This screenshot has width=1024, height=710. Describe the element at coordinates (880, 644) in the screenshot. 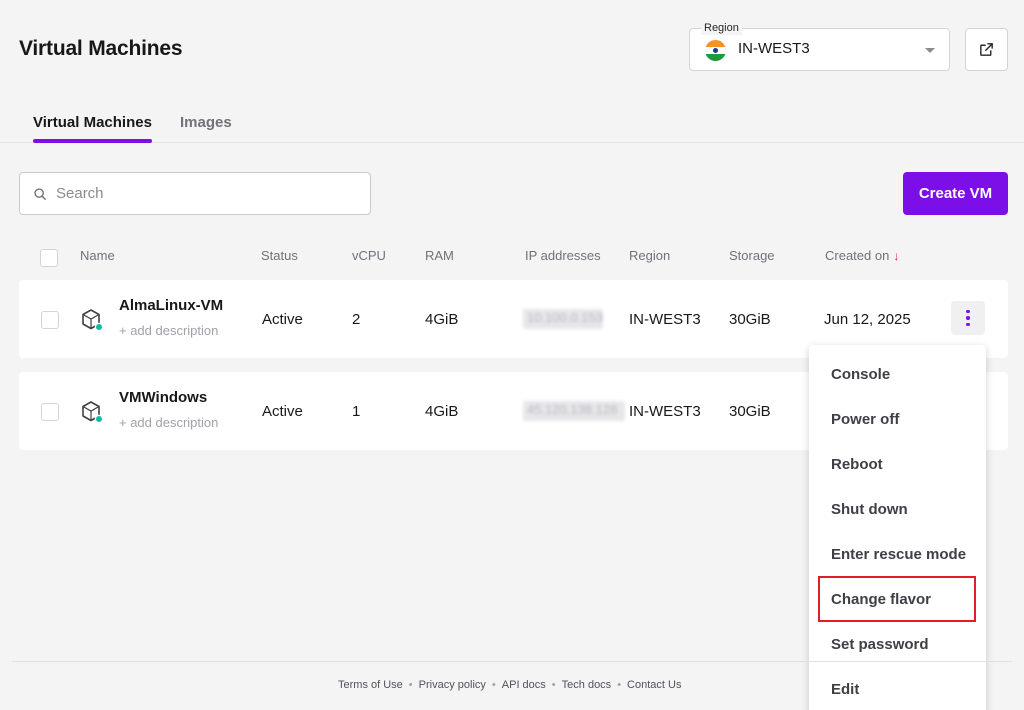

I see `menu-item-set-password: Set password` at that location.